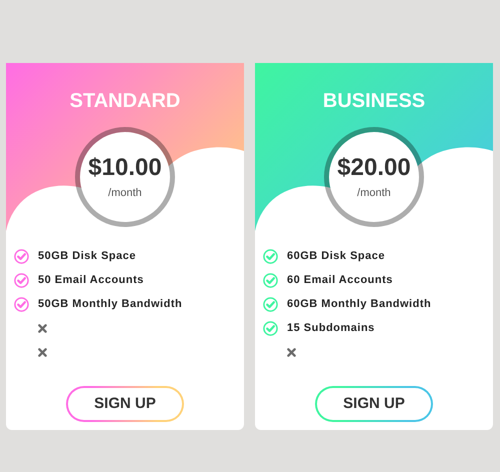  Describe the element at coordinates (374, 168) in the screenshot. I see `price: $20.00` at that location.